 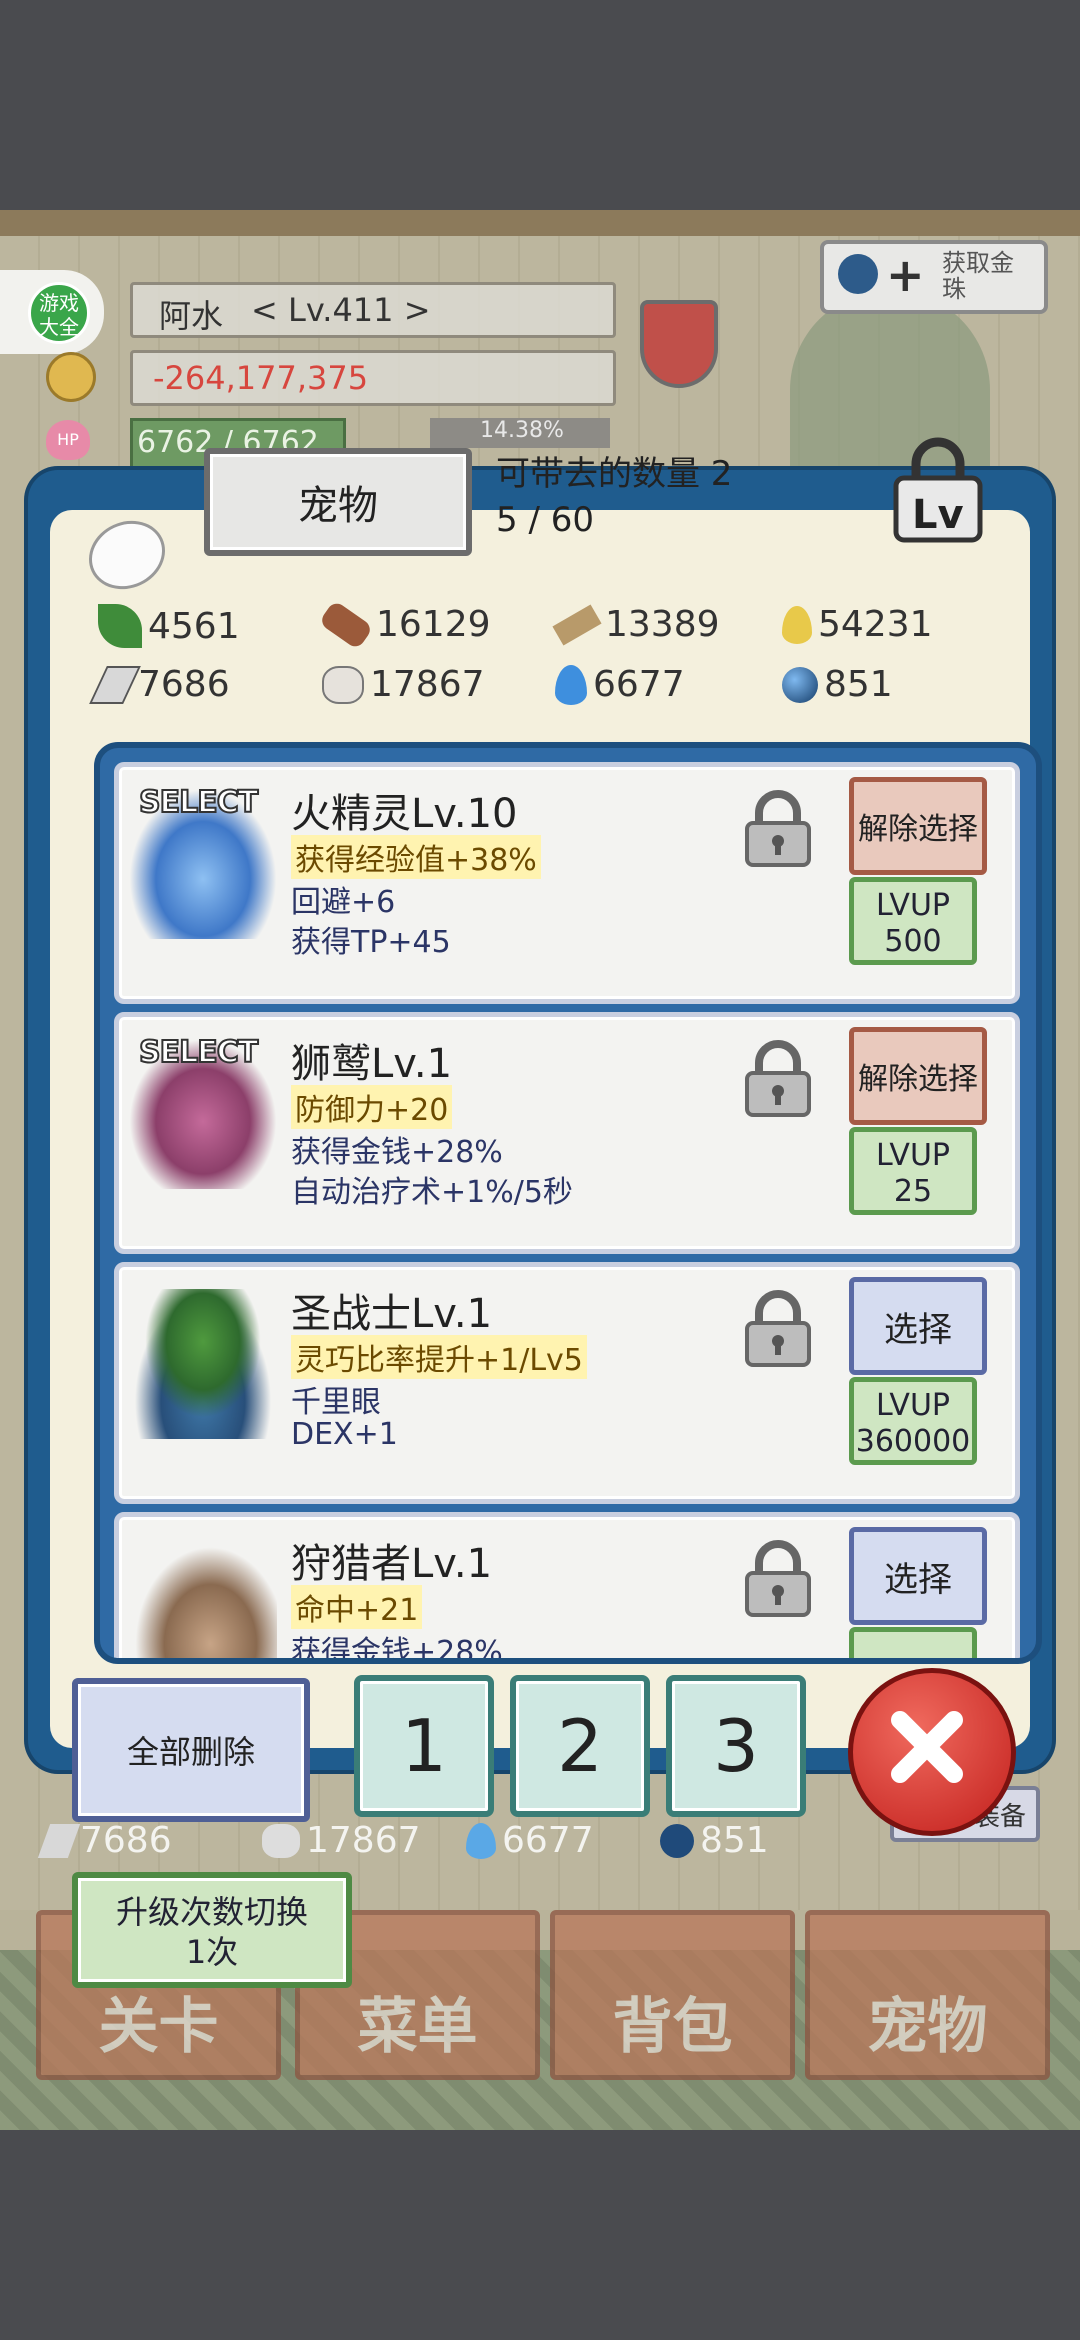 What do you see at coordinates (416, 857) in the screenshot?
I see `pet-stat: 获得经验值+38%` at bounding box center [416, 857].